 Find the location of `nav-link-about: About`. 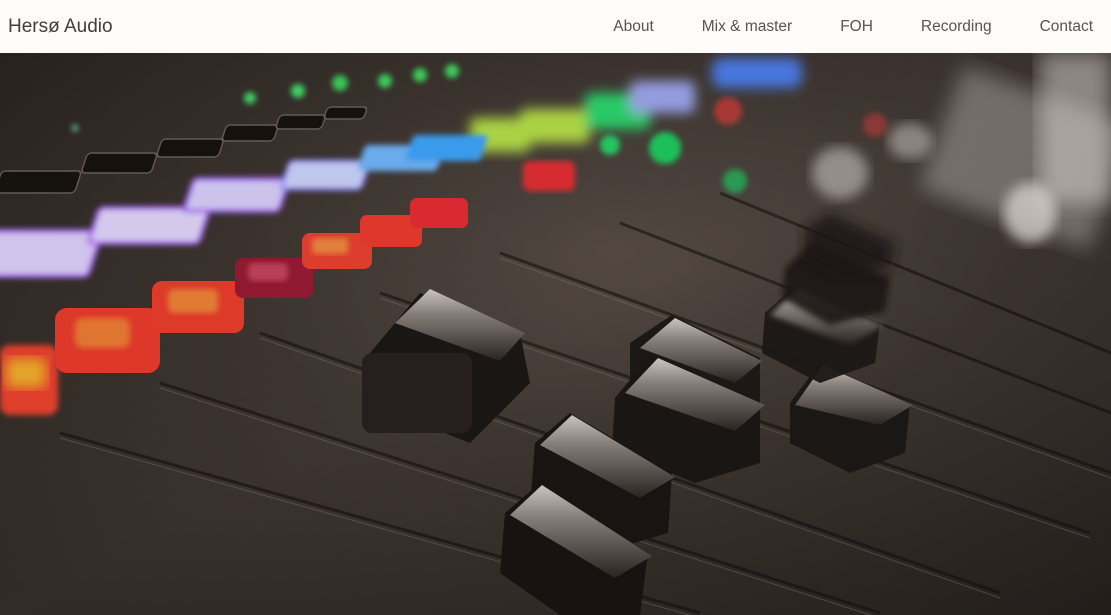

nav-link-about: About is located at coordinates (633, 27).